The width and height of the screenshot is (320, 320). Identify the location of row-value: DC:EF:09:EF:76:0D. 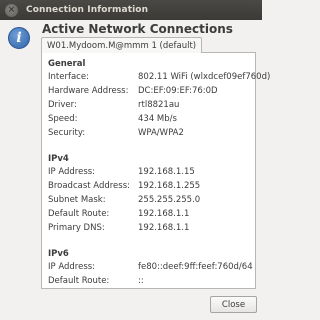
(178, 91).